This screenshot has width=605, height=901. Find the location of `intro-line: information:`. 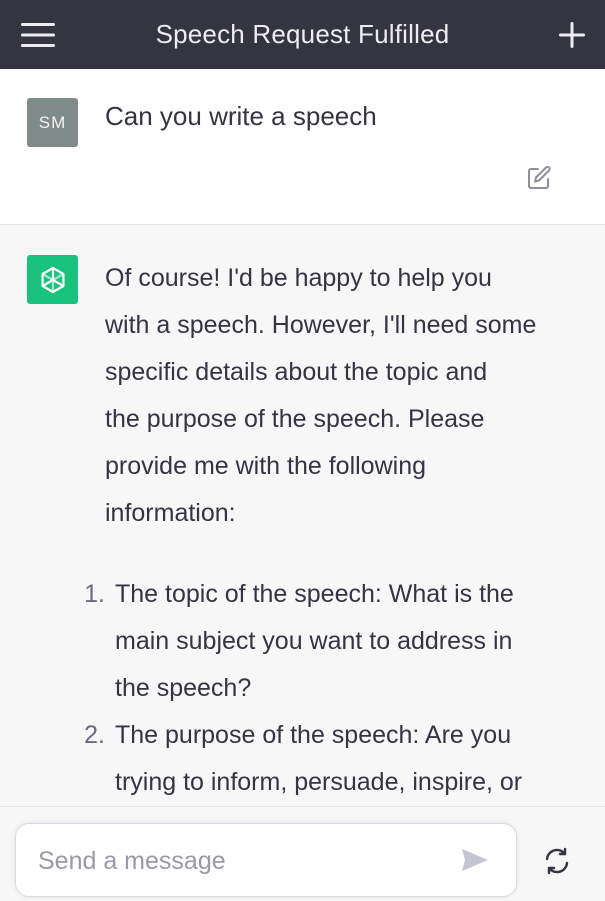

intro-line: information: is located at coordinates (170, 513).